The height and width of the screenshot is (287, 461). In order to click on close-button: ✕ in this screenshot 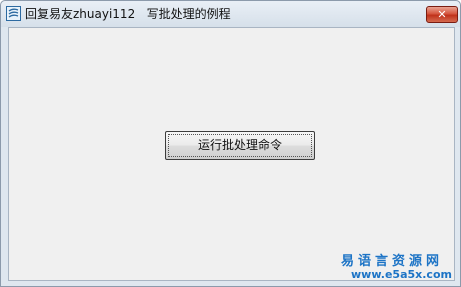, I will do `click(442, 14)`.